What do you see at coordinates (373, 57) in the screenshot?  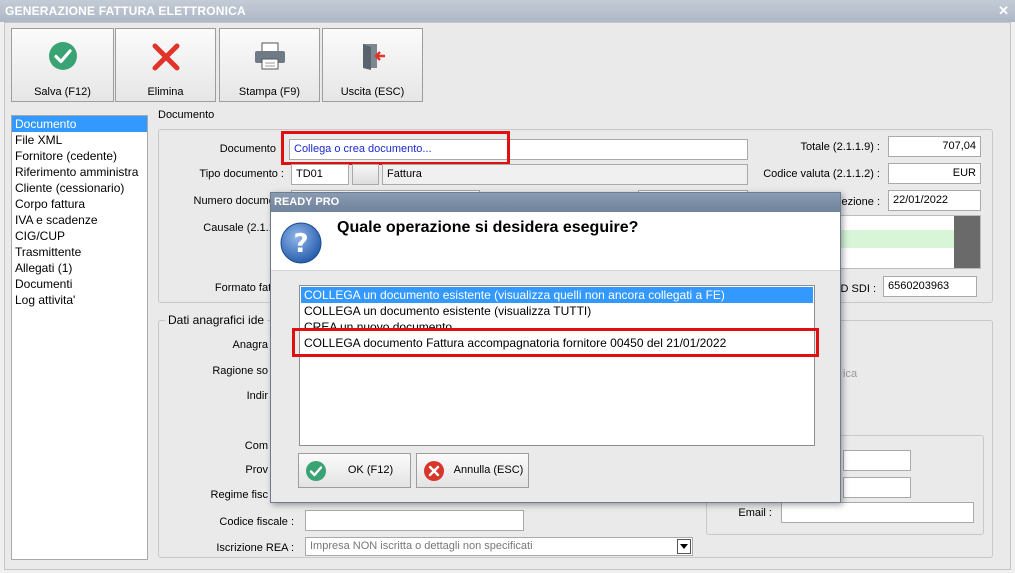 I see `exit-door-icon` at bounding box center [373, 57].